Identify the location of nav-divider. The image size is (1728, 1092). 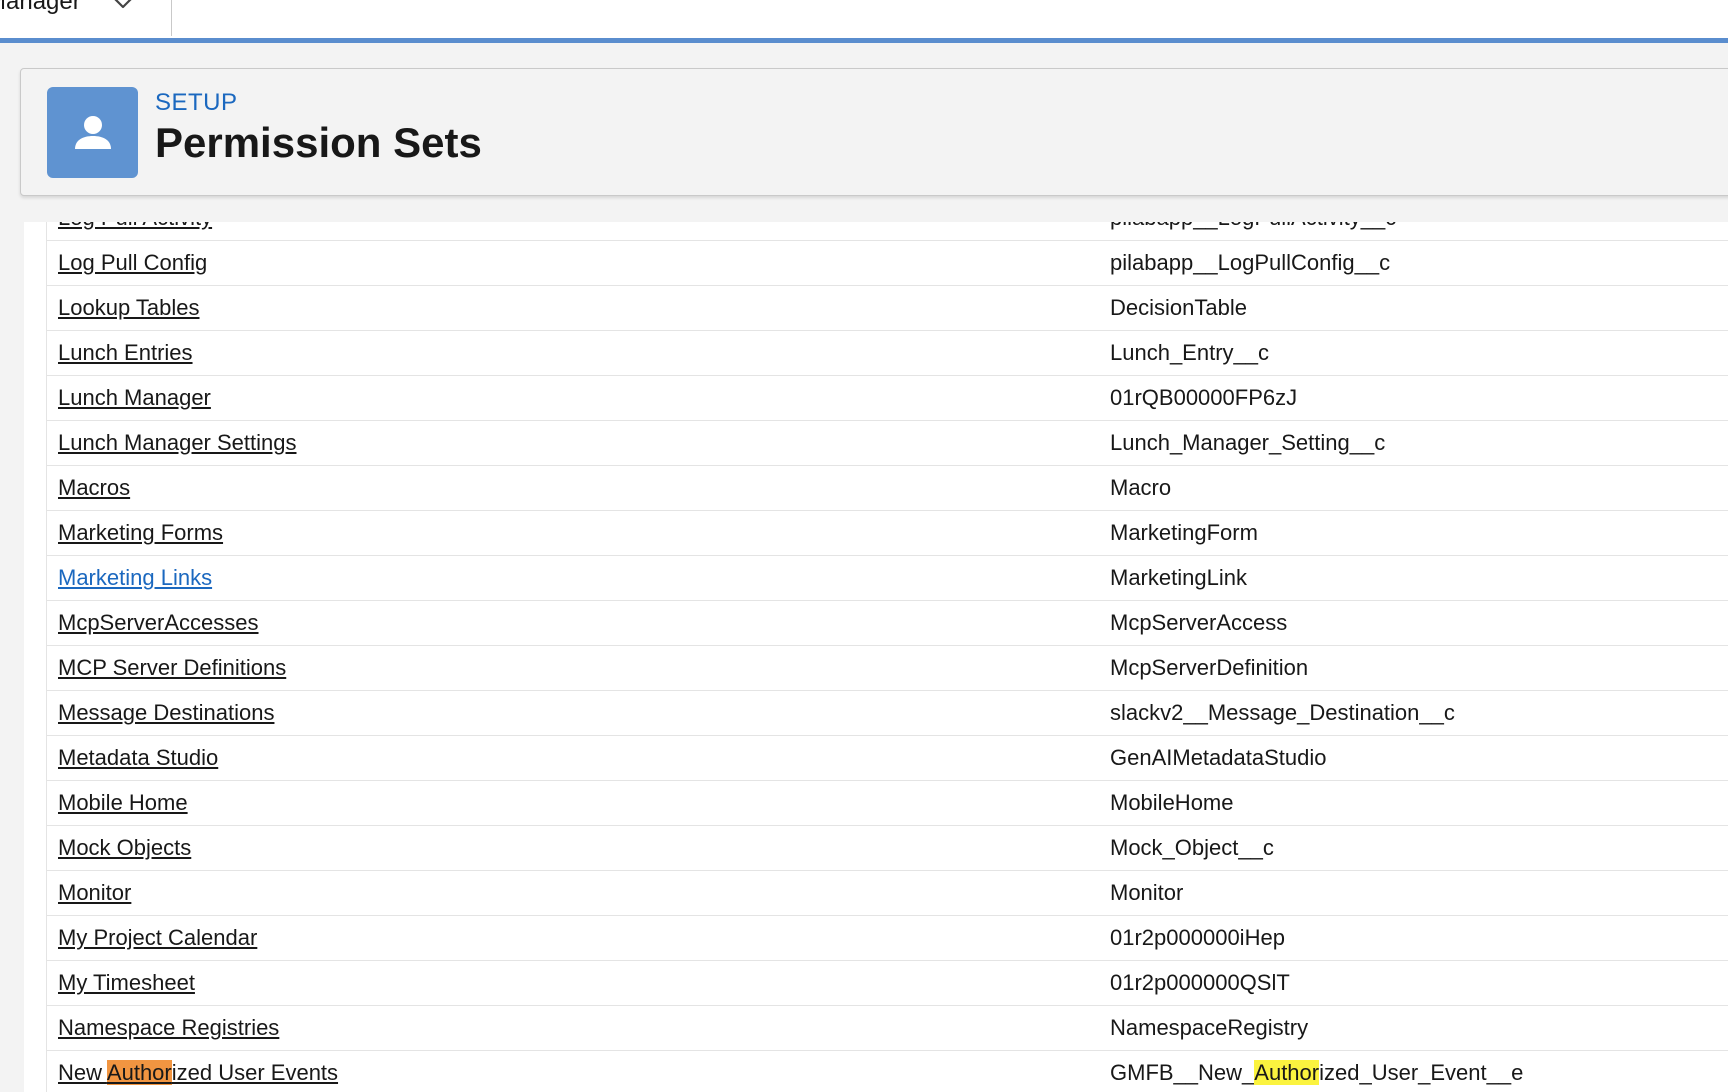
(171, 18).